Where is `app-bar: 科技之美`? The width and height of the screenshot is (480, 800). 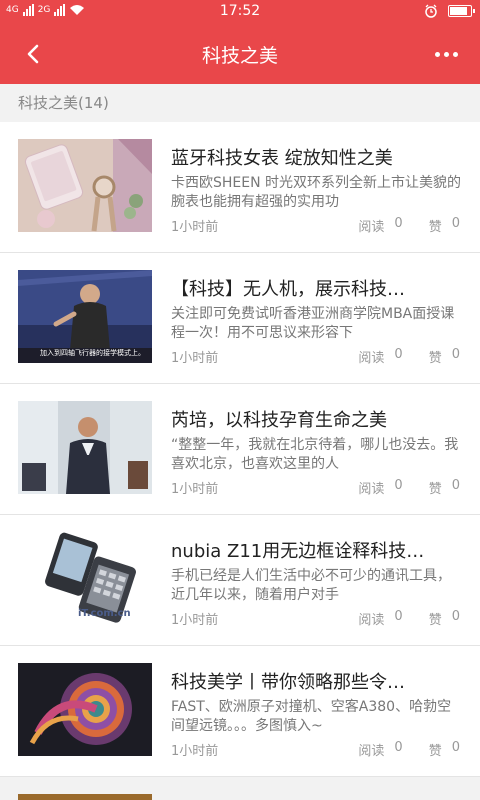 app-bar: 科技之美 is located at coordinates (240, 54).